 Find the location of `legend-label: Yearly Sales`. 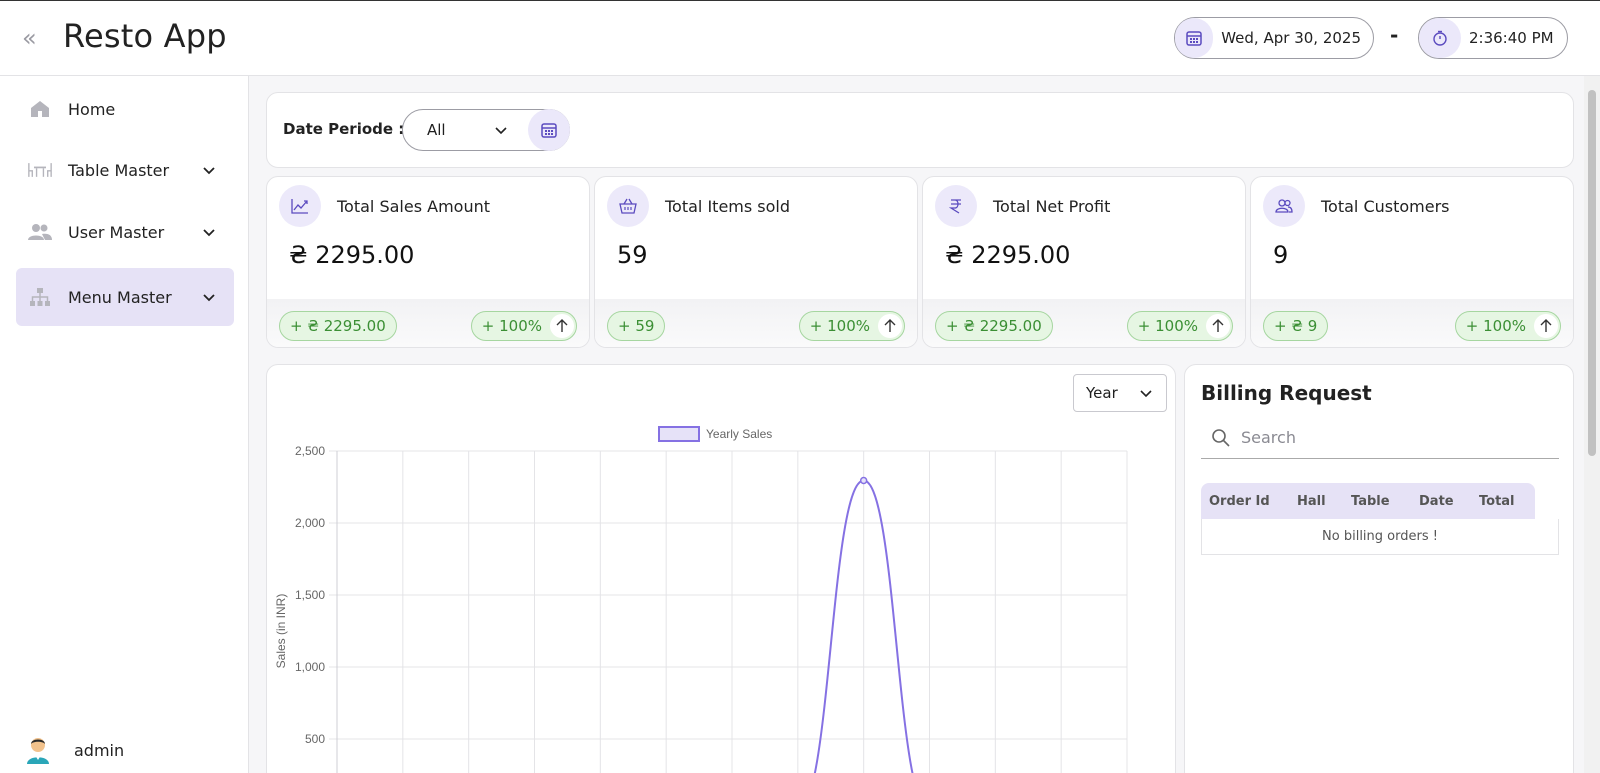

legend-label: Yearly Sales is located at coordinates (739, 434).